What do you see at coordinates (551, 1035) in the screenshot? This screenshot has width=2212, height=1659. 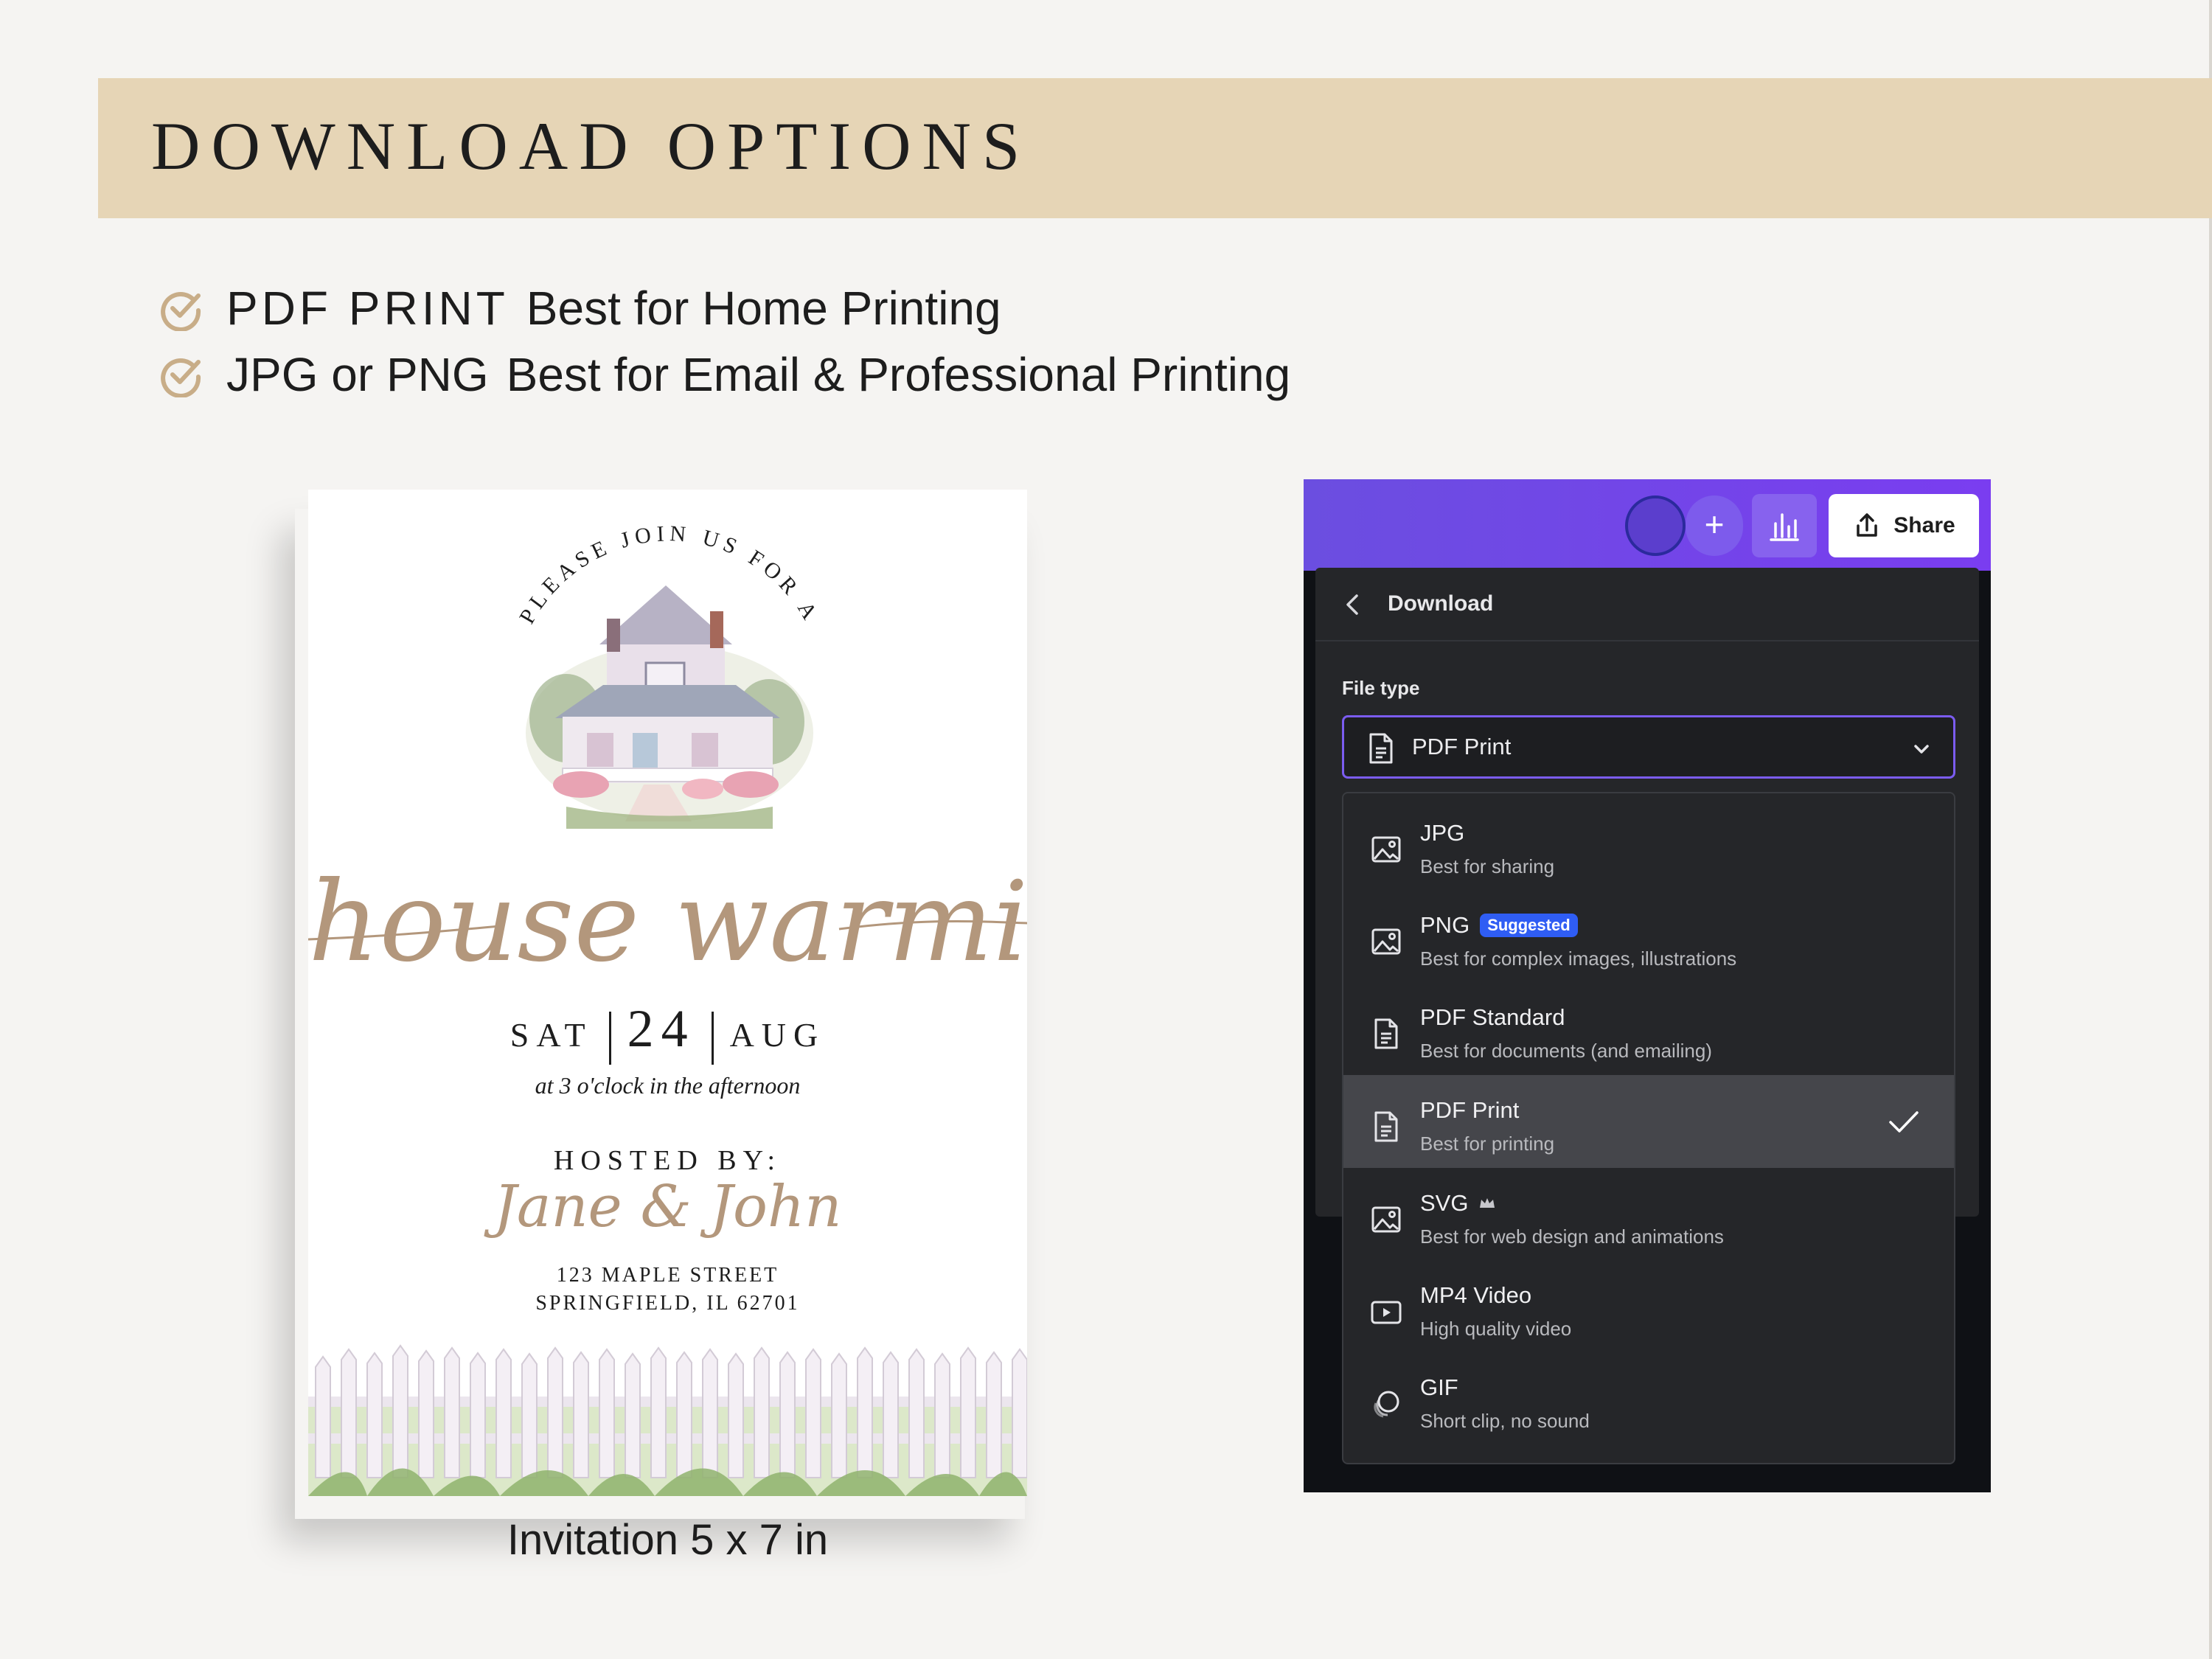 I see `date-weekday: SAT` at bounding box center [551, 1035].